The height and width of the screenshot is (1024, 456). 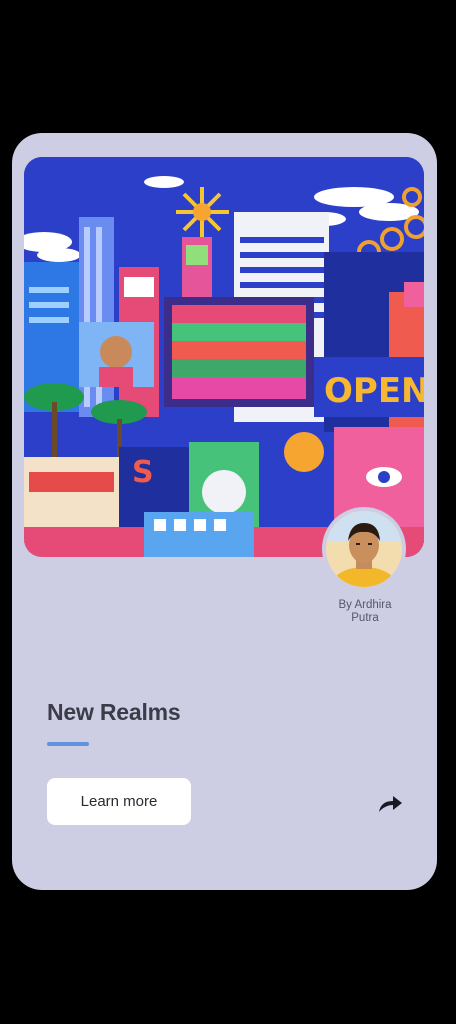 I want to click on author-credit-line1: By Ardhira, so click(x=365, y=605).